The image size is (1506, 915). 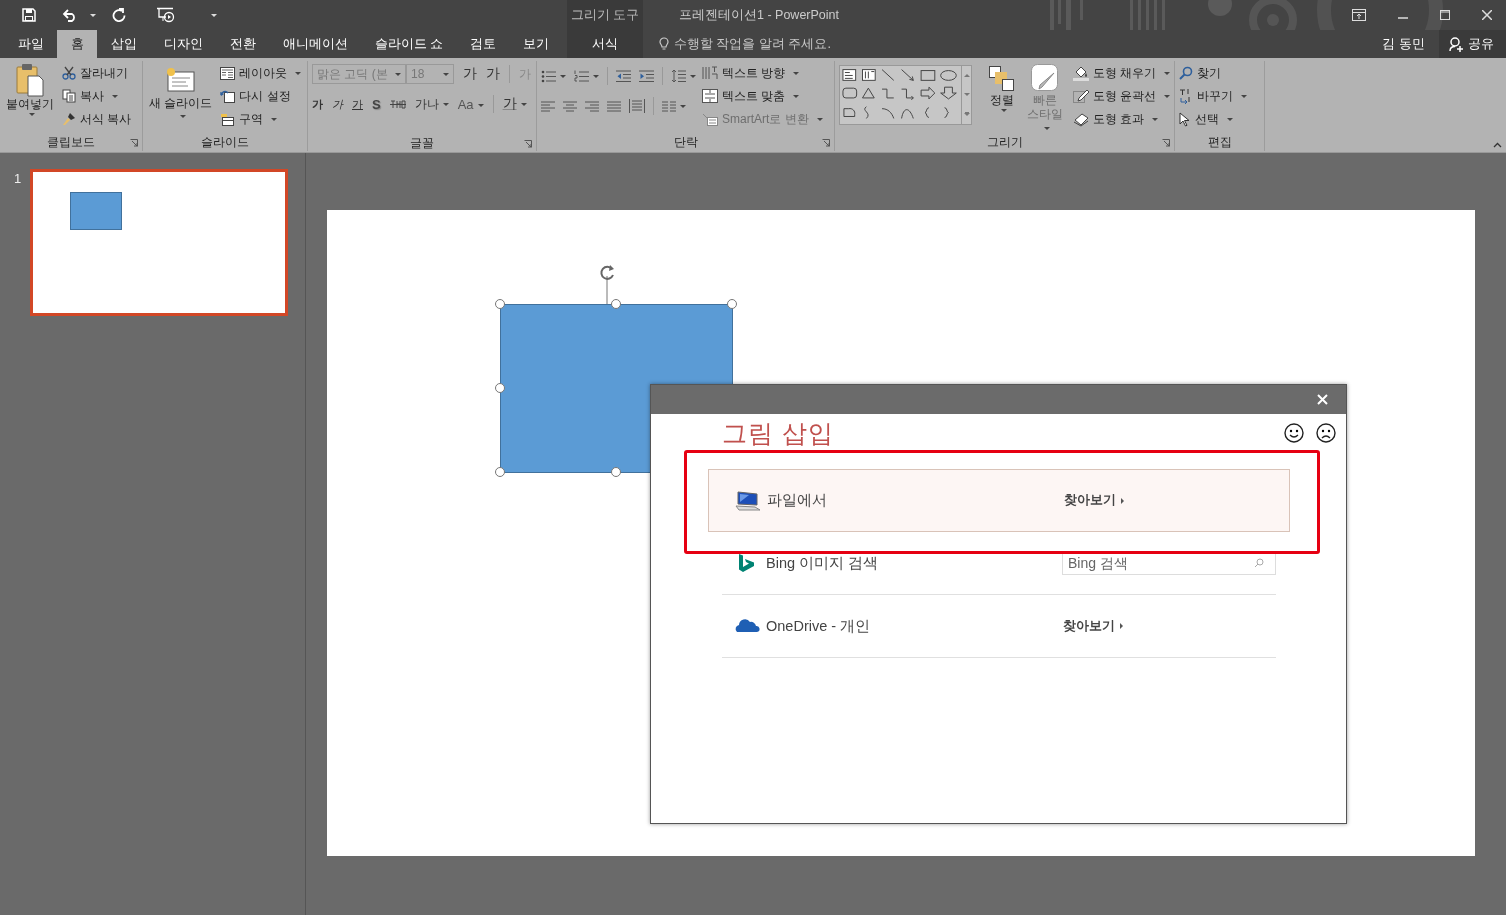 What do you see at coordinates (470, 74) in the screenshot?
I see `grow-font-button: 가` at bounding box center [470, 74].